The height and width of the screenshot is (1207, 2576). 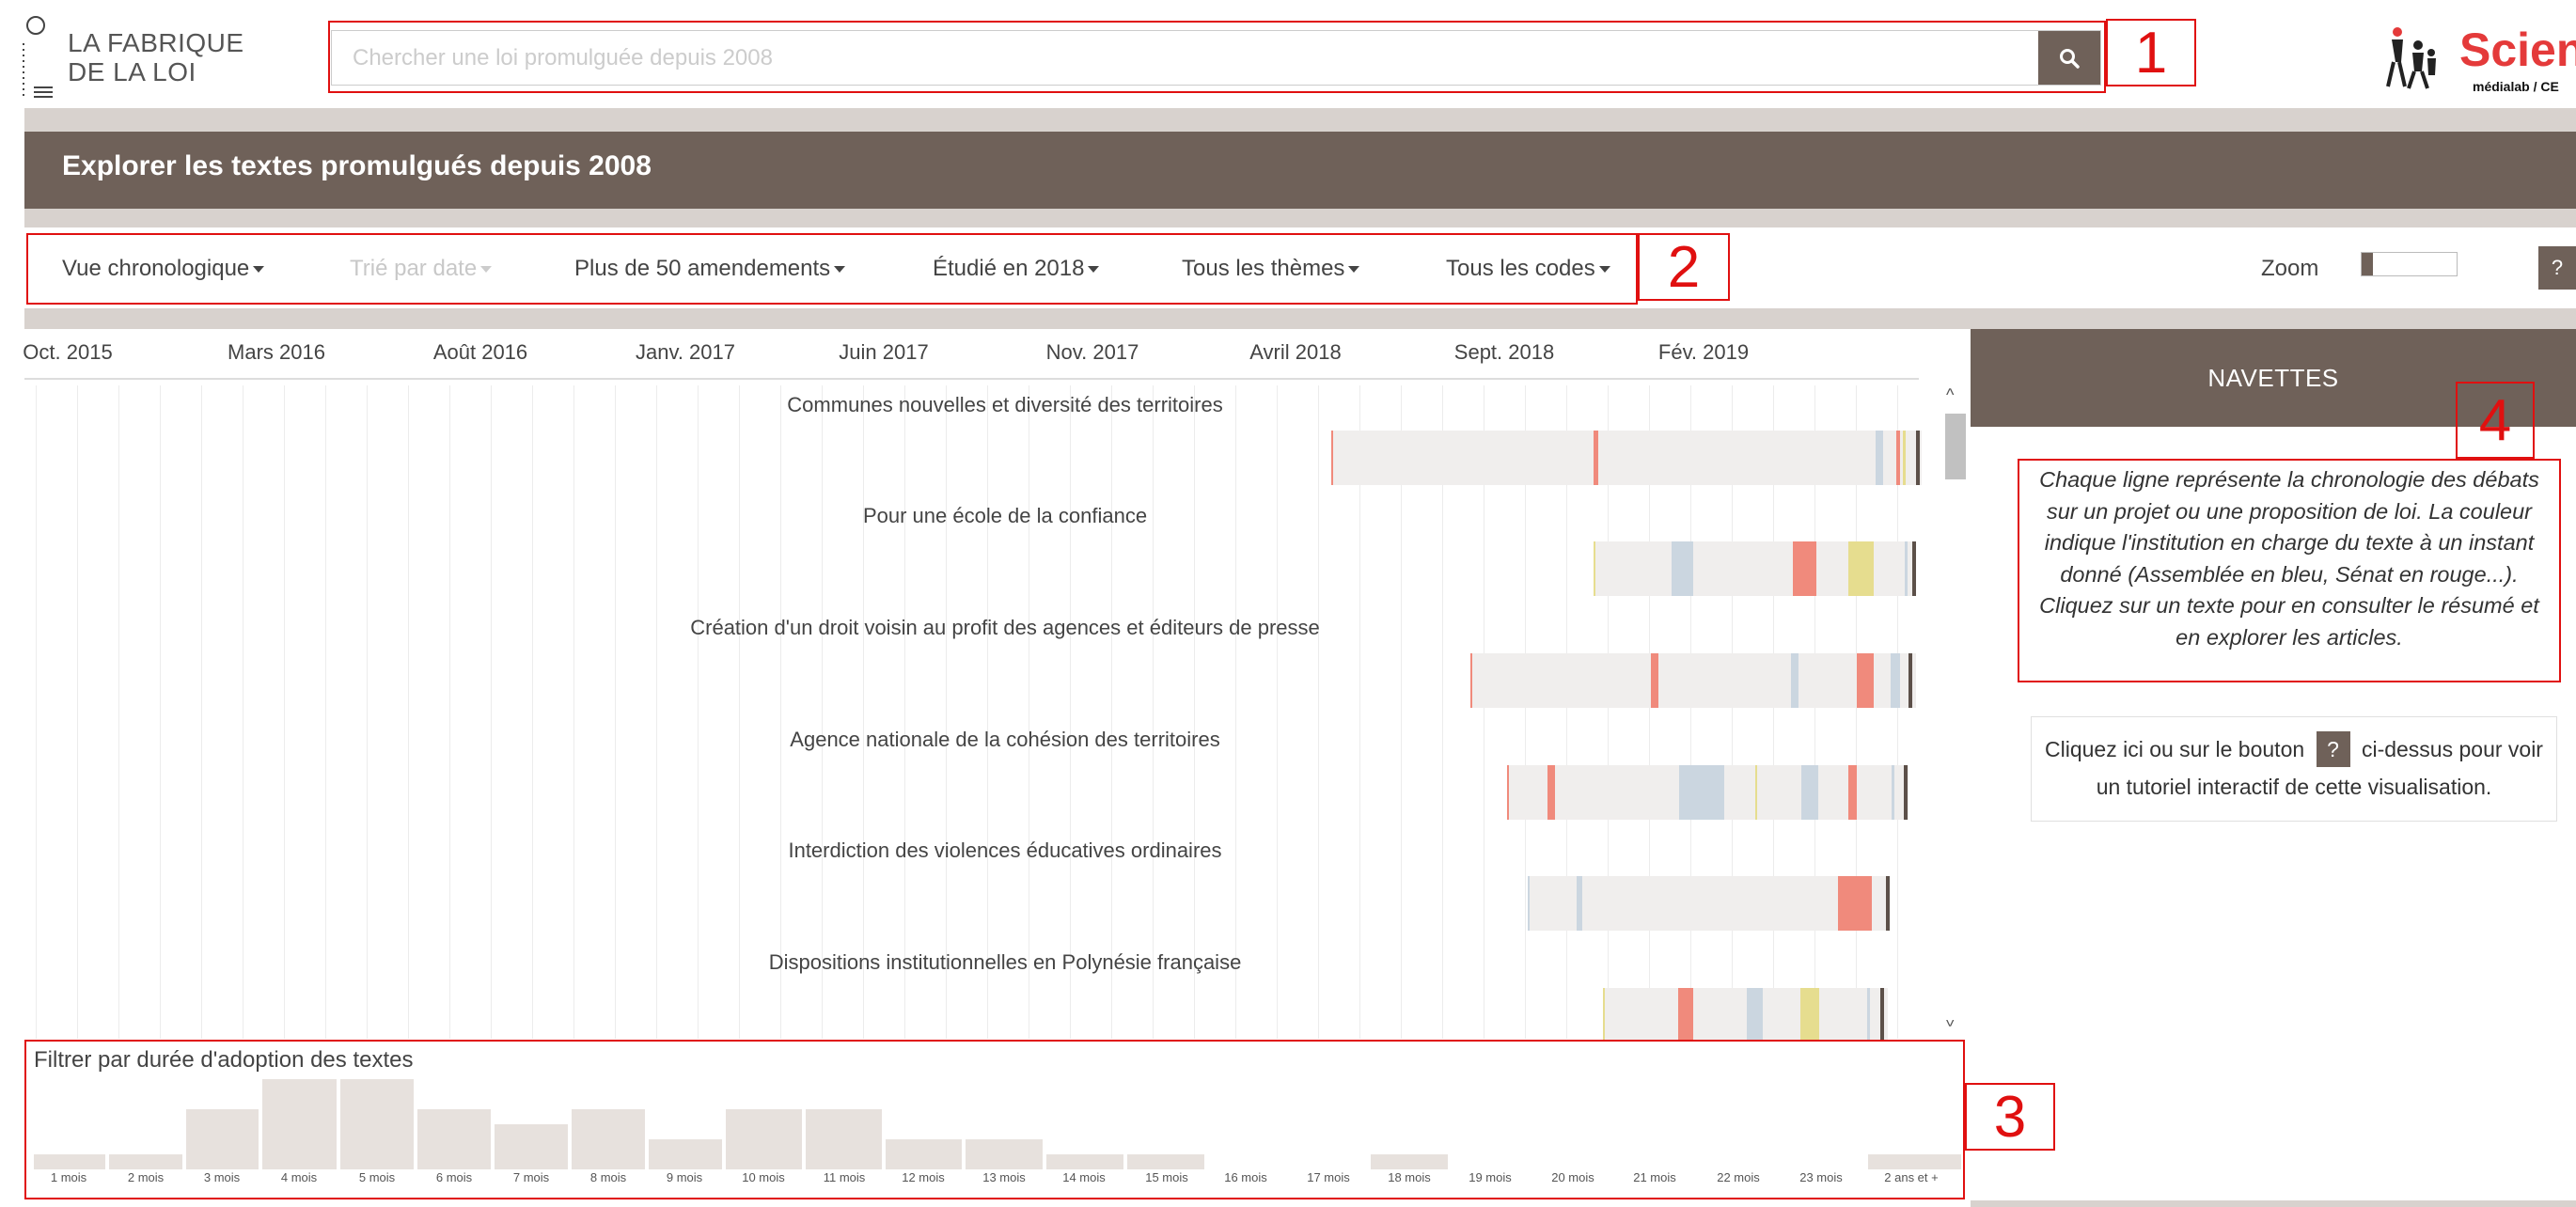 I want to click on zoom-slider, so click(x=2410, y=264).